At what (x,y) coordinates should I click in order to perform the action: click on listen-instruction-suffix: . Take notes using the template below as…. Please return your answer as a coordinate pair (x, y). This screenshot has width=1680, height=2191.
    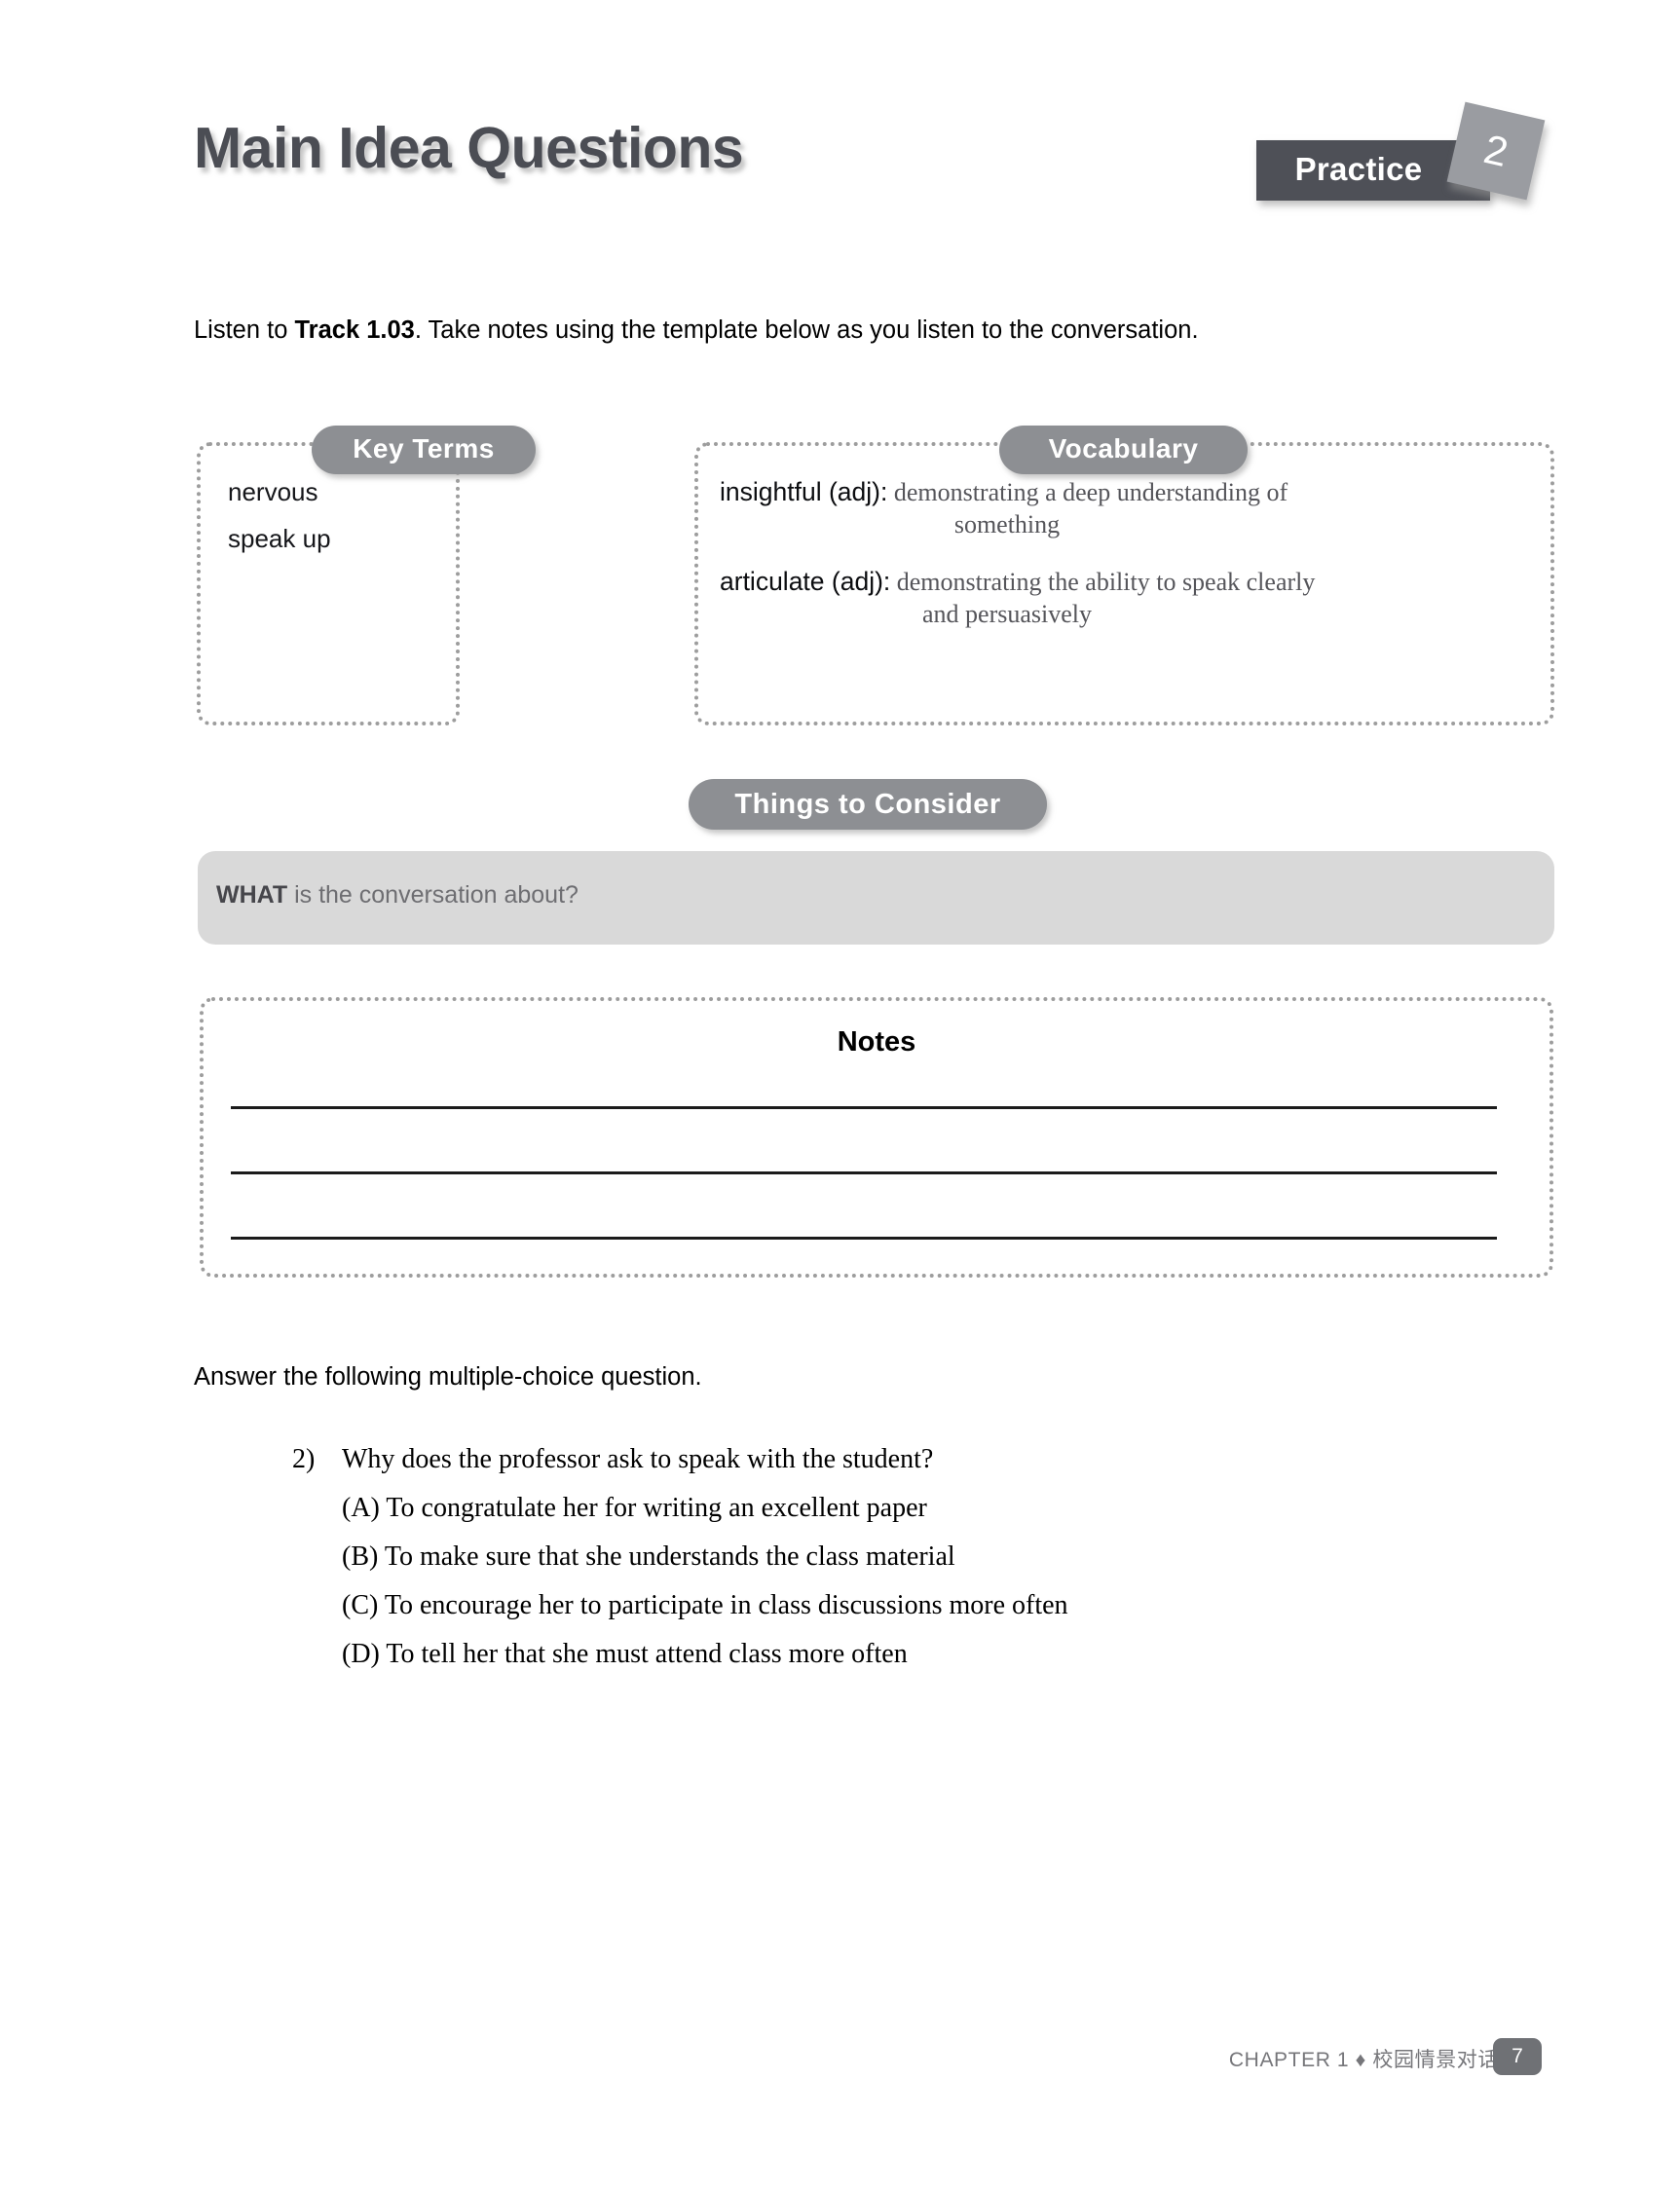
    Looking at the image, I should click on (806, 330).